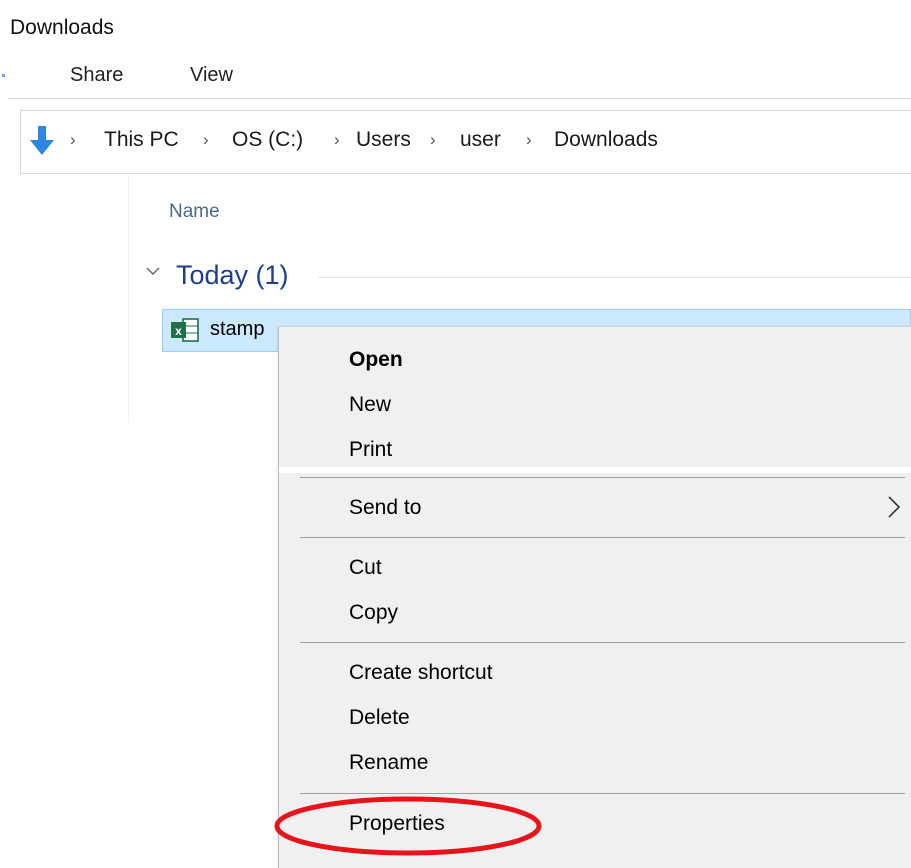  What do you see at coordinates (370, 405) in the screenshot?
I see `menu-item-new: New` at bounding box center [370, 405].